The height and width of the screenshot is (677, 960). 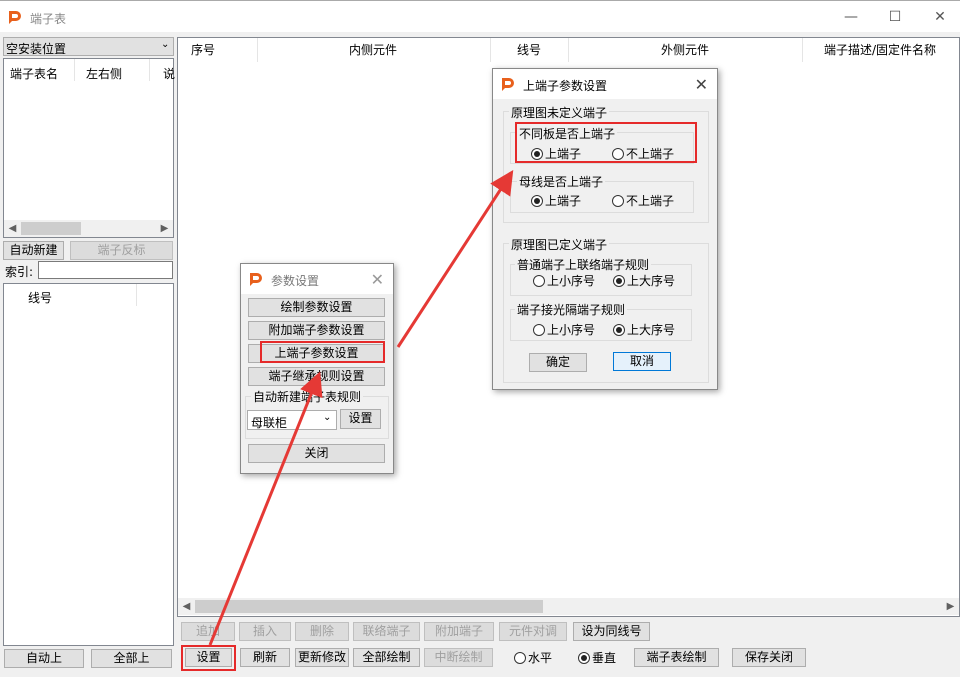 What do you see at coordinates (564, 281) in the screenshot?
I see `link-small-radio: 上小序号` at bounding box center [564, 281].